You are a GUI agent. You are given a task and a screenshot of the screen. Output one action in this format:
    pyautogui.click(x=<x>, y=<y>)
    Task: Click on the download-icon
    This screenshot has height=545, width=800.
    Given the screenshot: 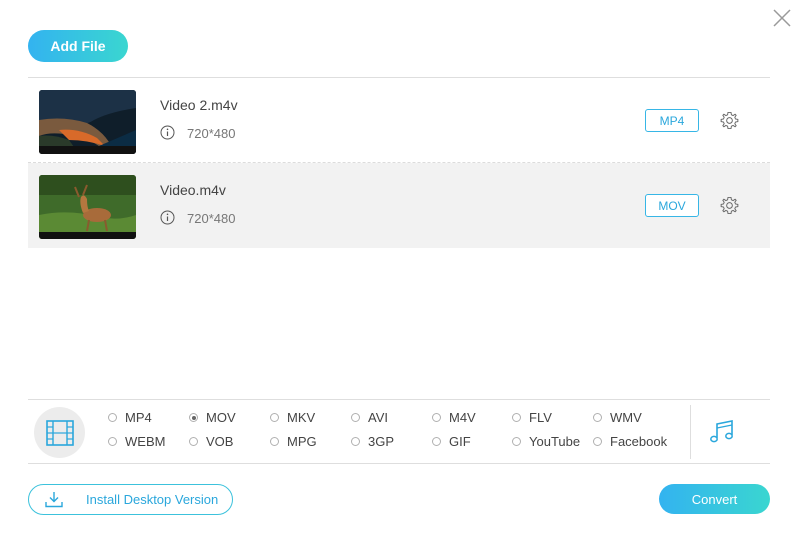 What is the action you would take?
    pyautogui.click(x=54, y=500)
    